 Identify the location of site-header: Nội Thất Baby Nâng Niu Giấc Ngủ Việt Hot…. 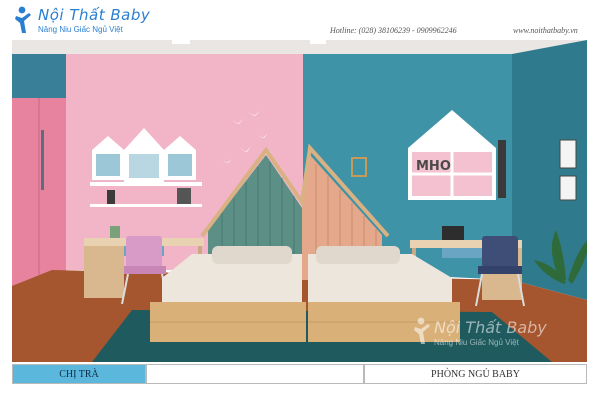
(300, 20).